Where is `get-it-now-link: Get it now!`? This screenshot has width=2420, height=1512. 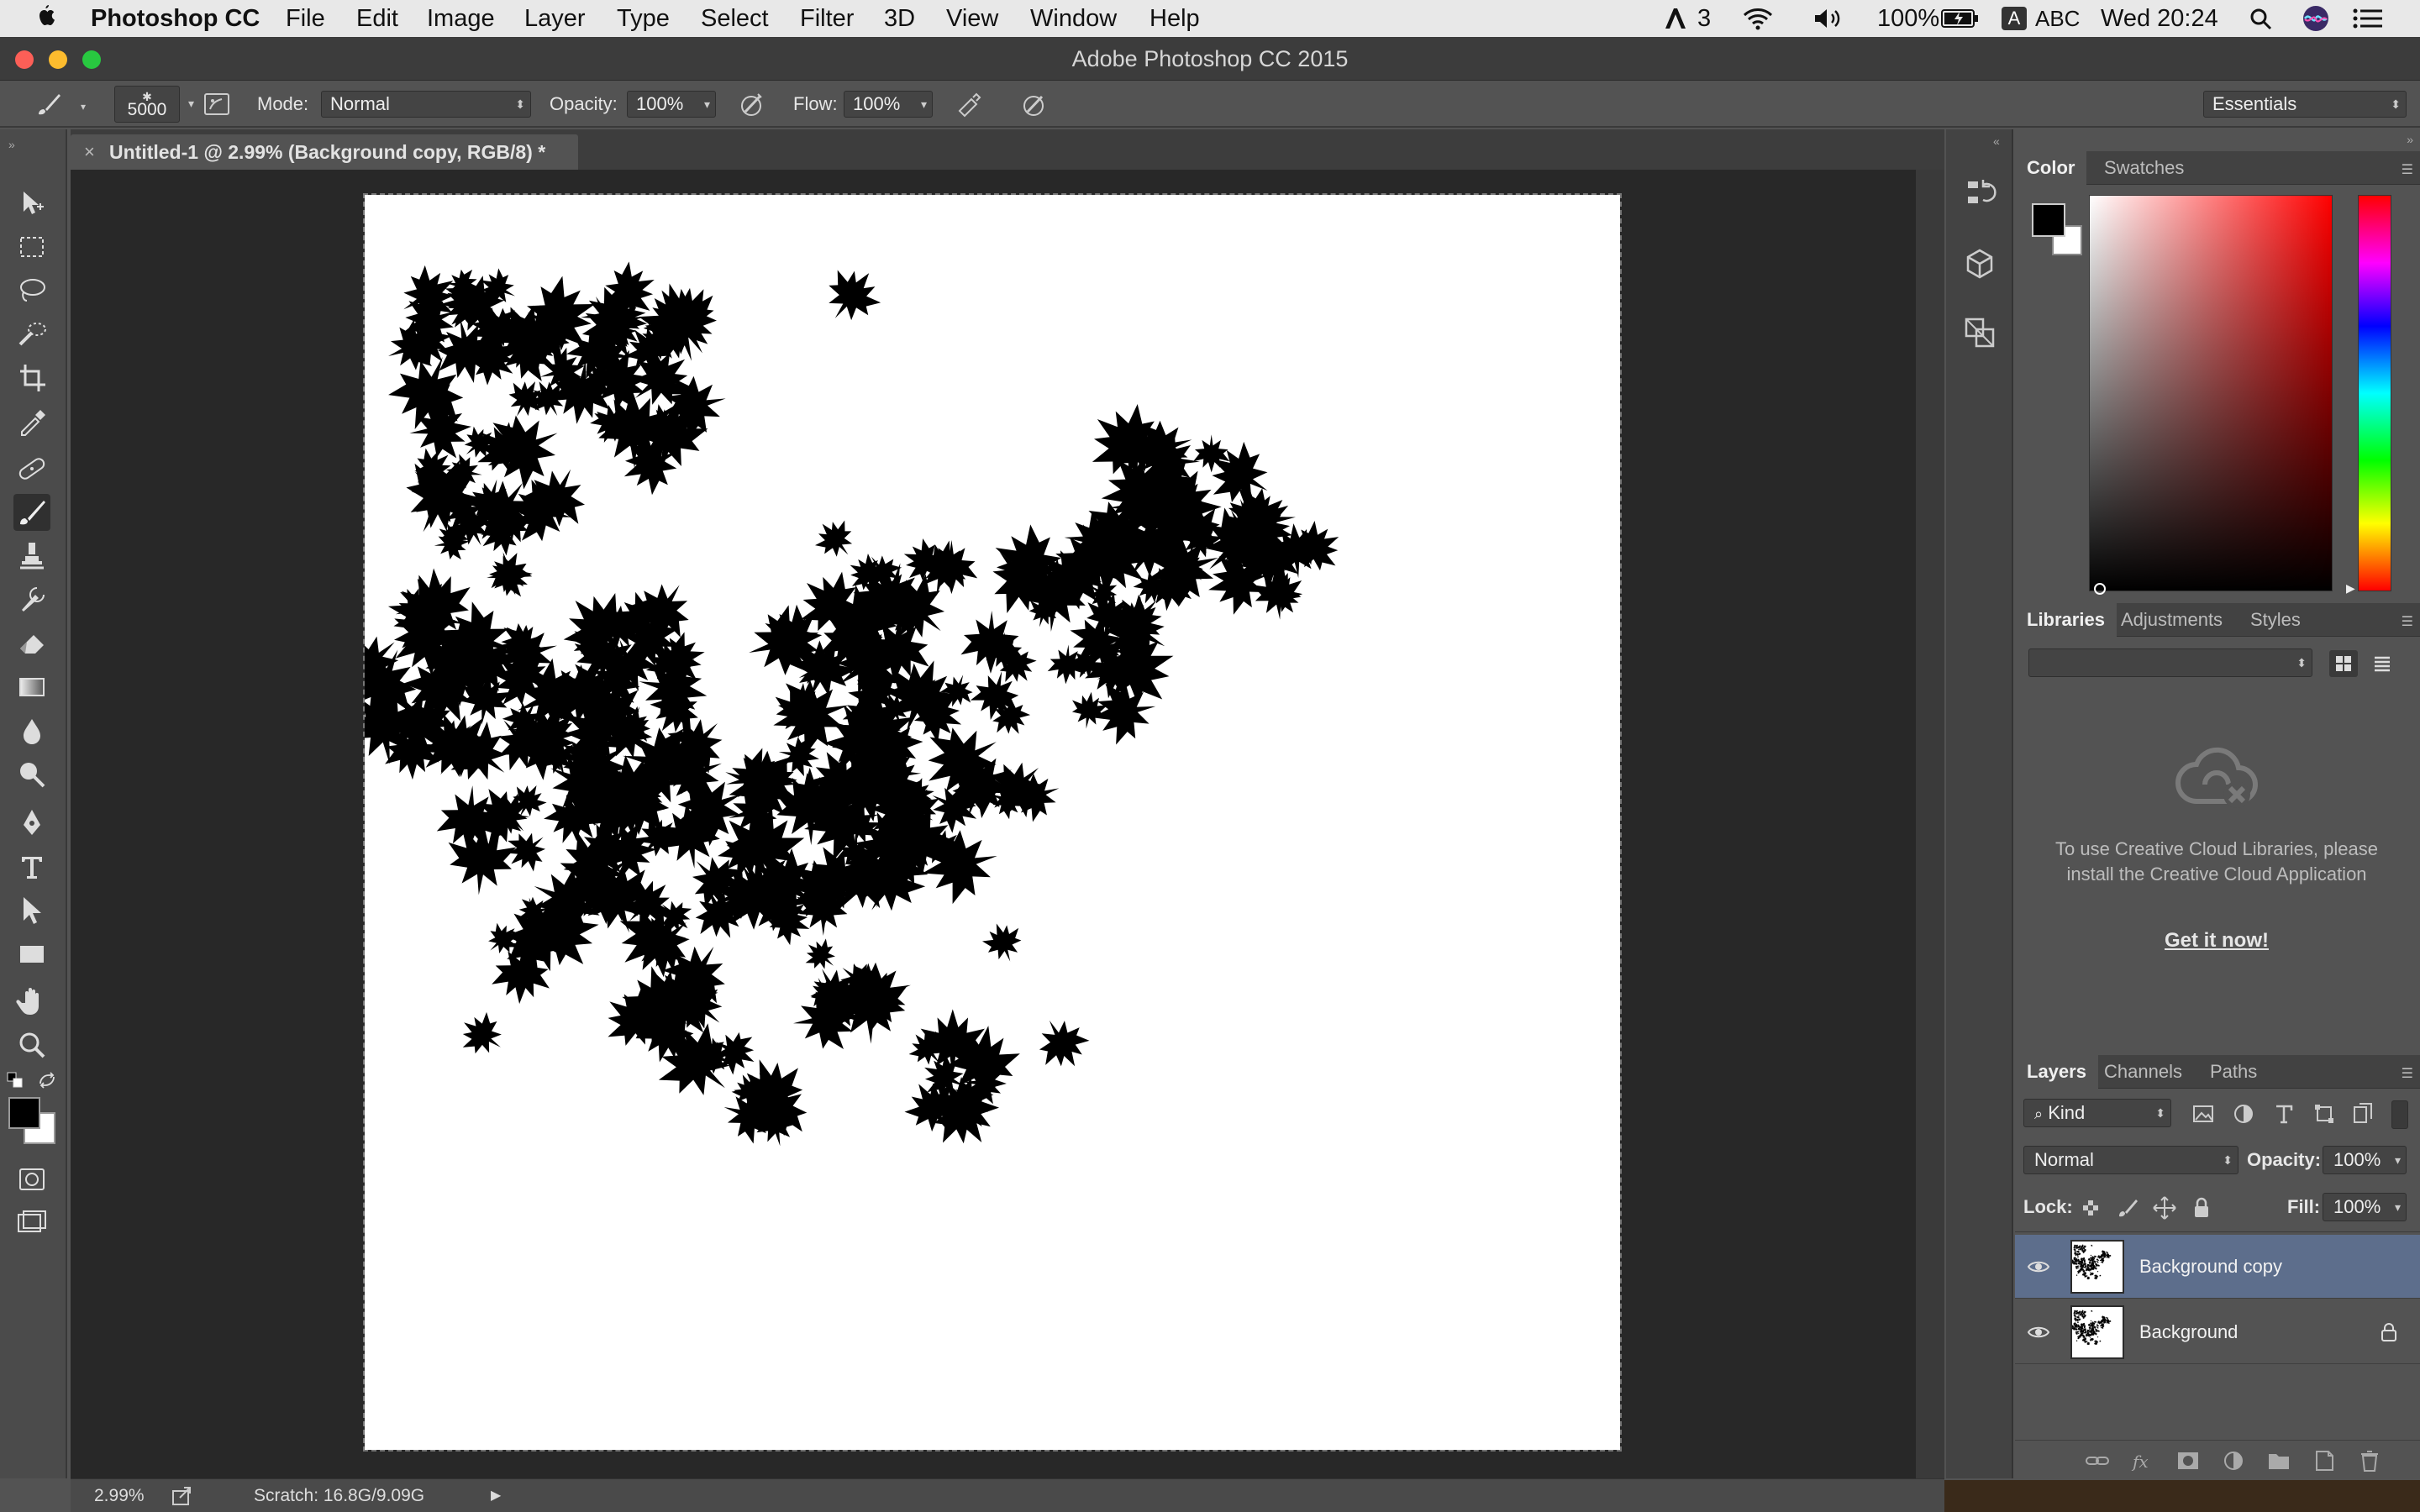
get-it-now-link: Get it now! is located at coordinates (2217, 941).